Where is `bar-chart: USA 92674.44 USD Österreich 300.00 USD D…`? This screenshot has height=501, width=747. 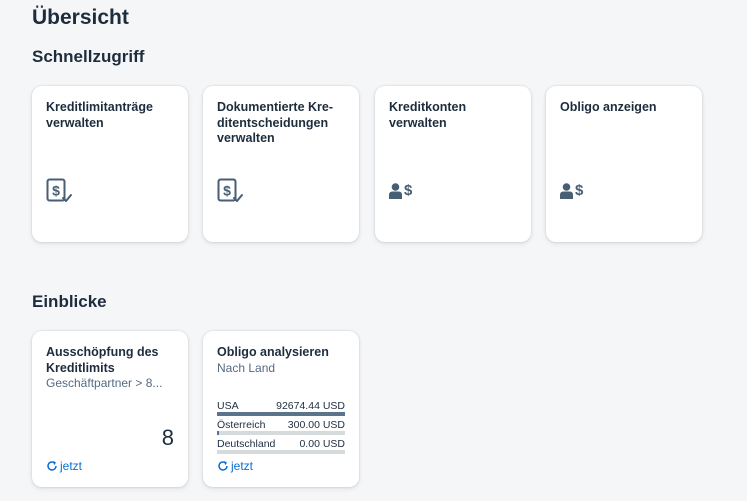
bar-chart: USA 92674.44 USD Österreich 300.00 USD D… is located at coordinates (281, 428).